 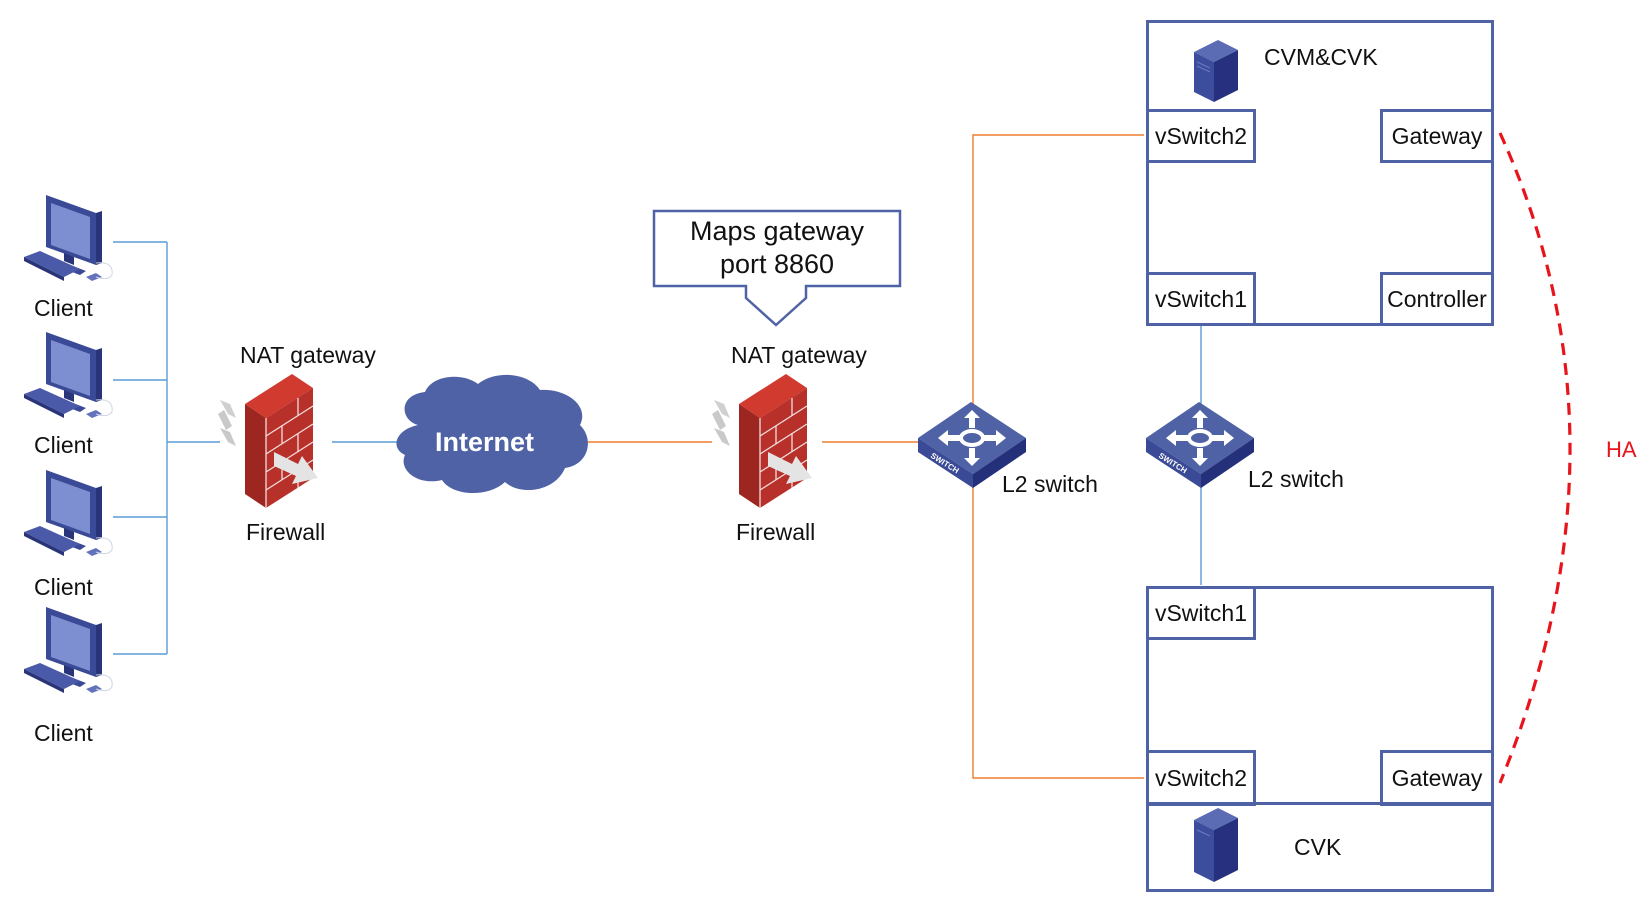 What do you see at coordinates (777, 231) in the screenshot?
I see `callout-line1: Maps gateway` at bounding box center [777, 231].